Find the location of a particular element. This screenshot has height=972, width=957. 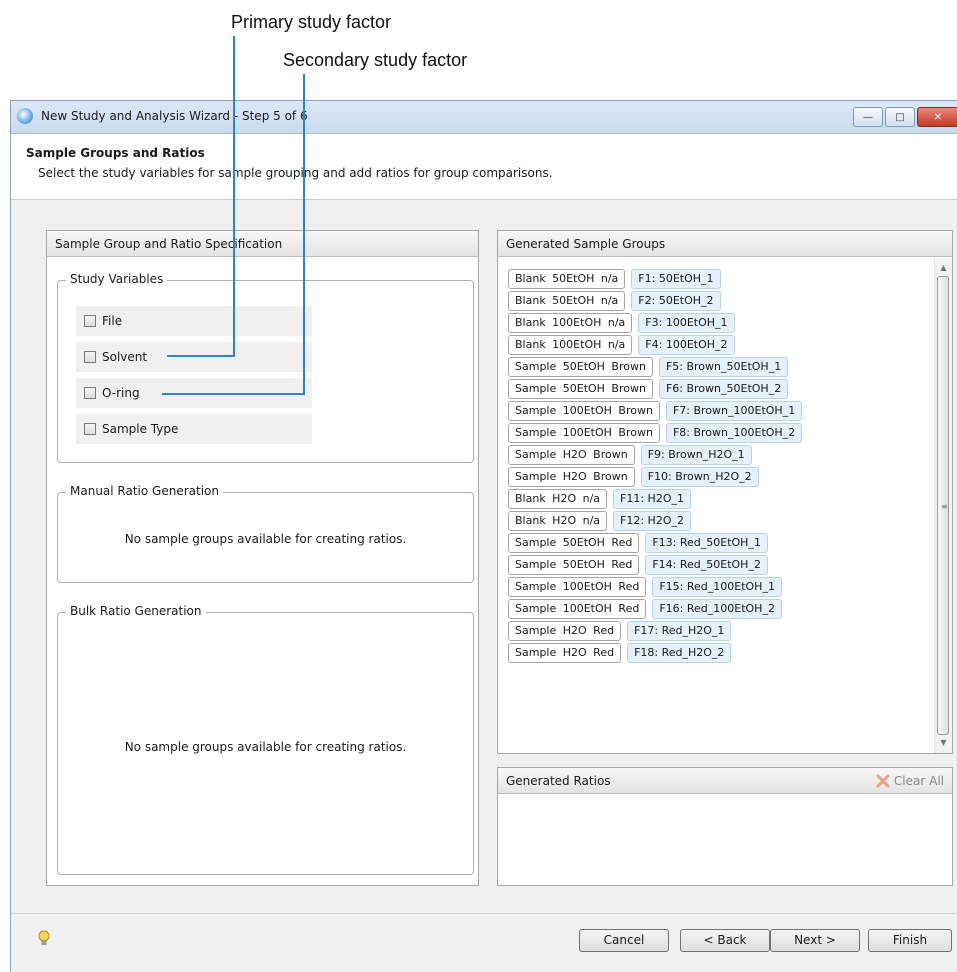

sample-group-file-label: F9: Brown_H2O_1 is located at coordinates (696, 455).